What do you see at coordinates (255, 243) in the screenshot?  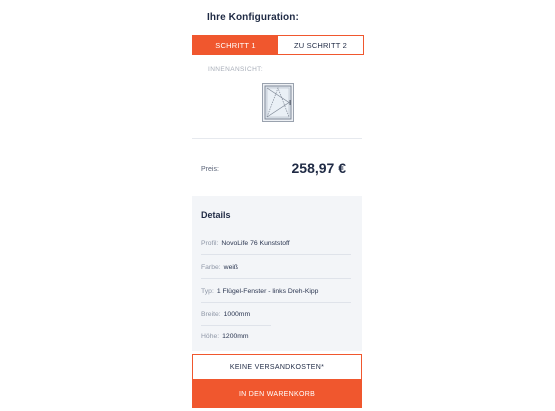 I see `detail-value: NovoLife 76 Kunststoff` at bounding box center [255, 243].